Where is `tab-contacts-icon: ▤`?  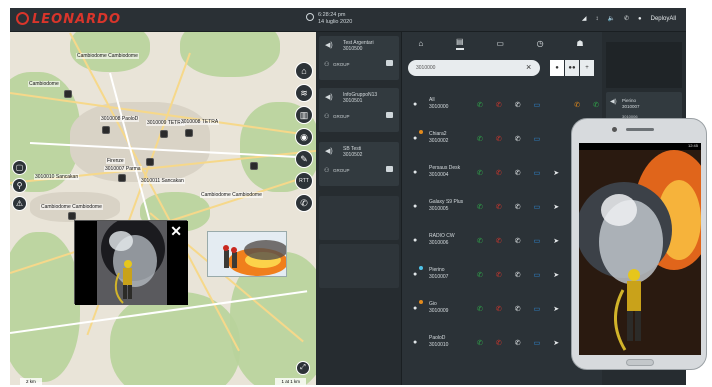 tab-contacts-icon: ▤ is located at coordinates (459, 43).